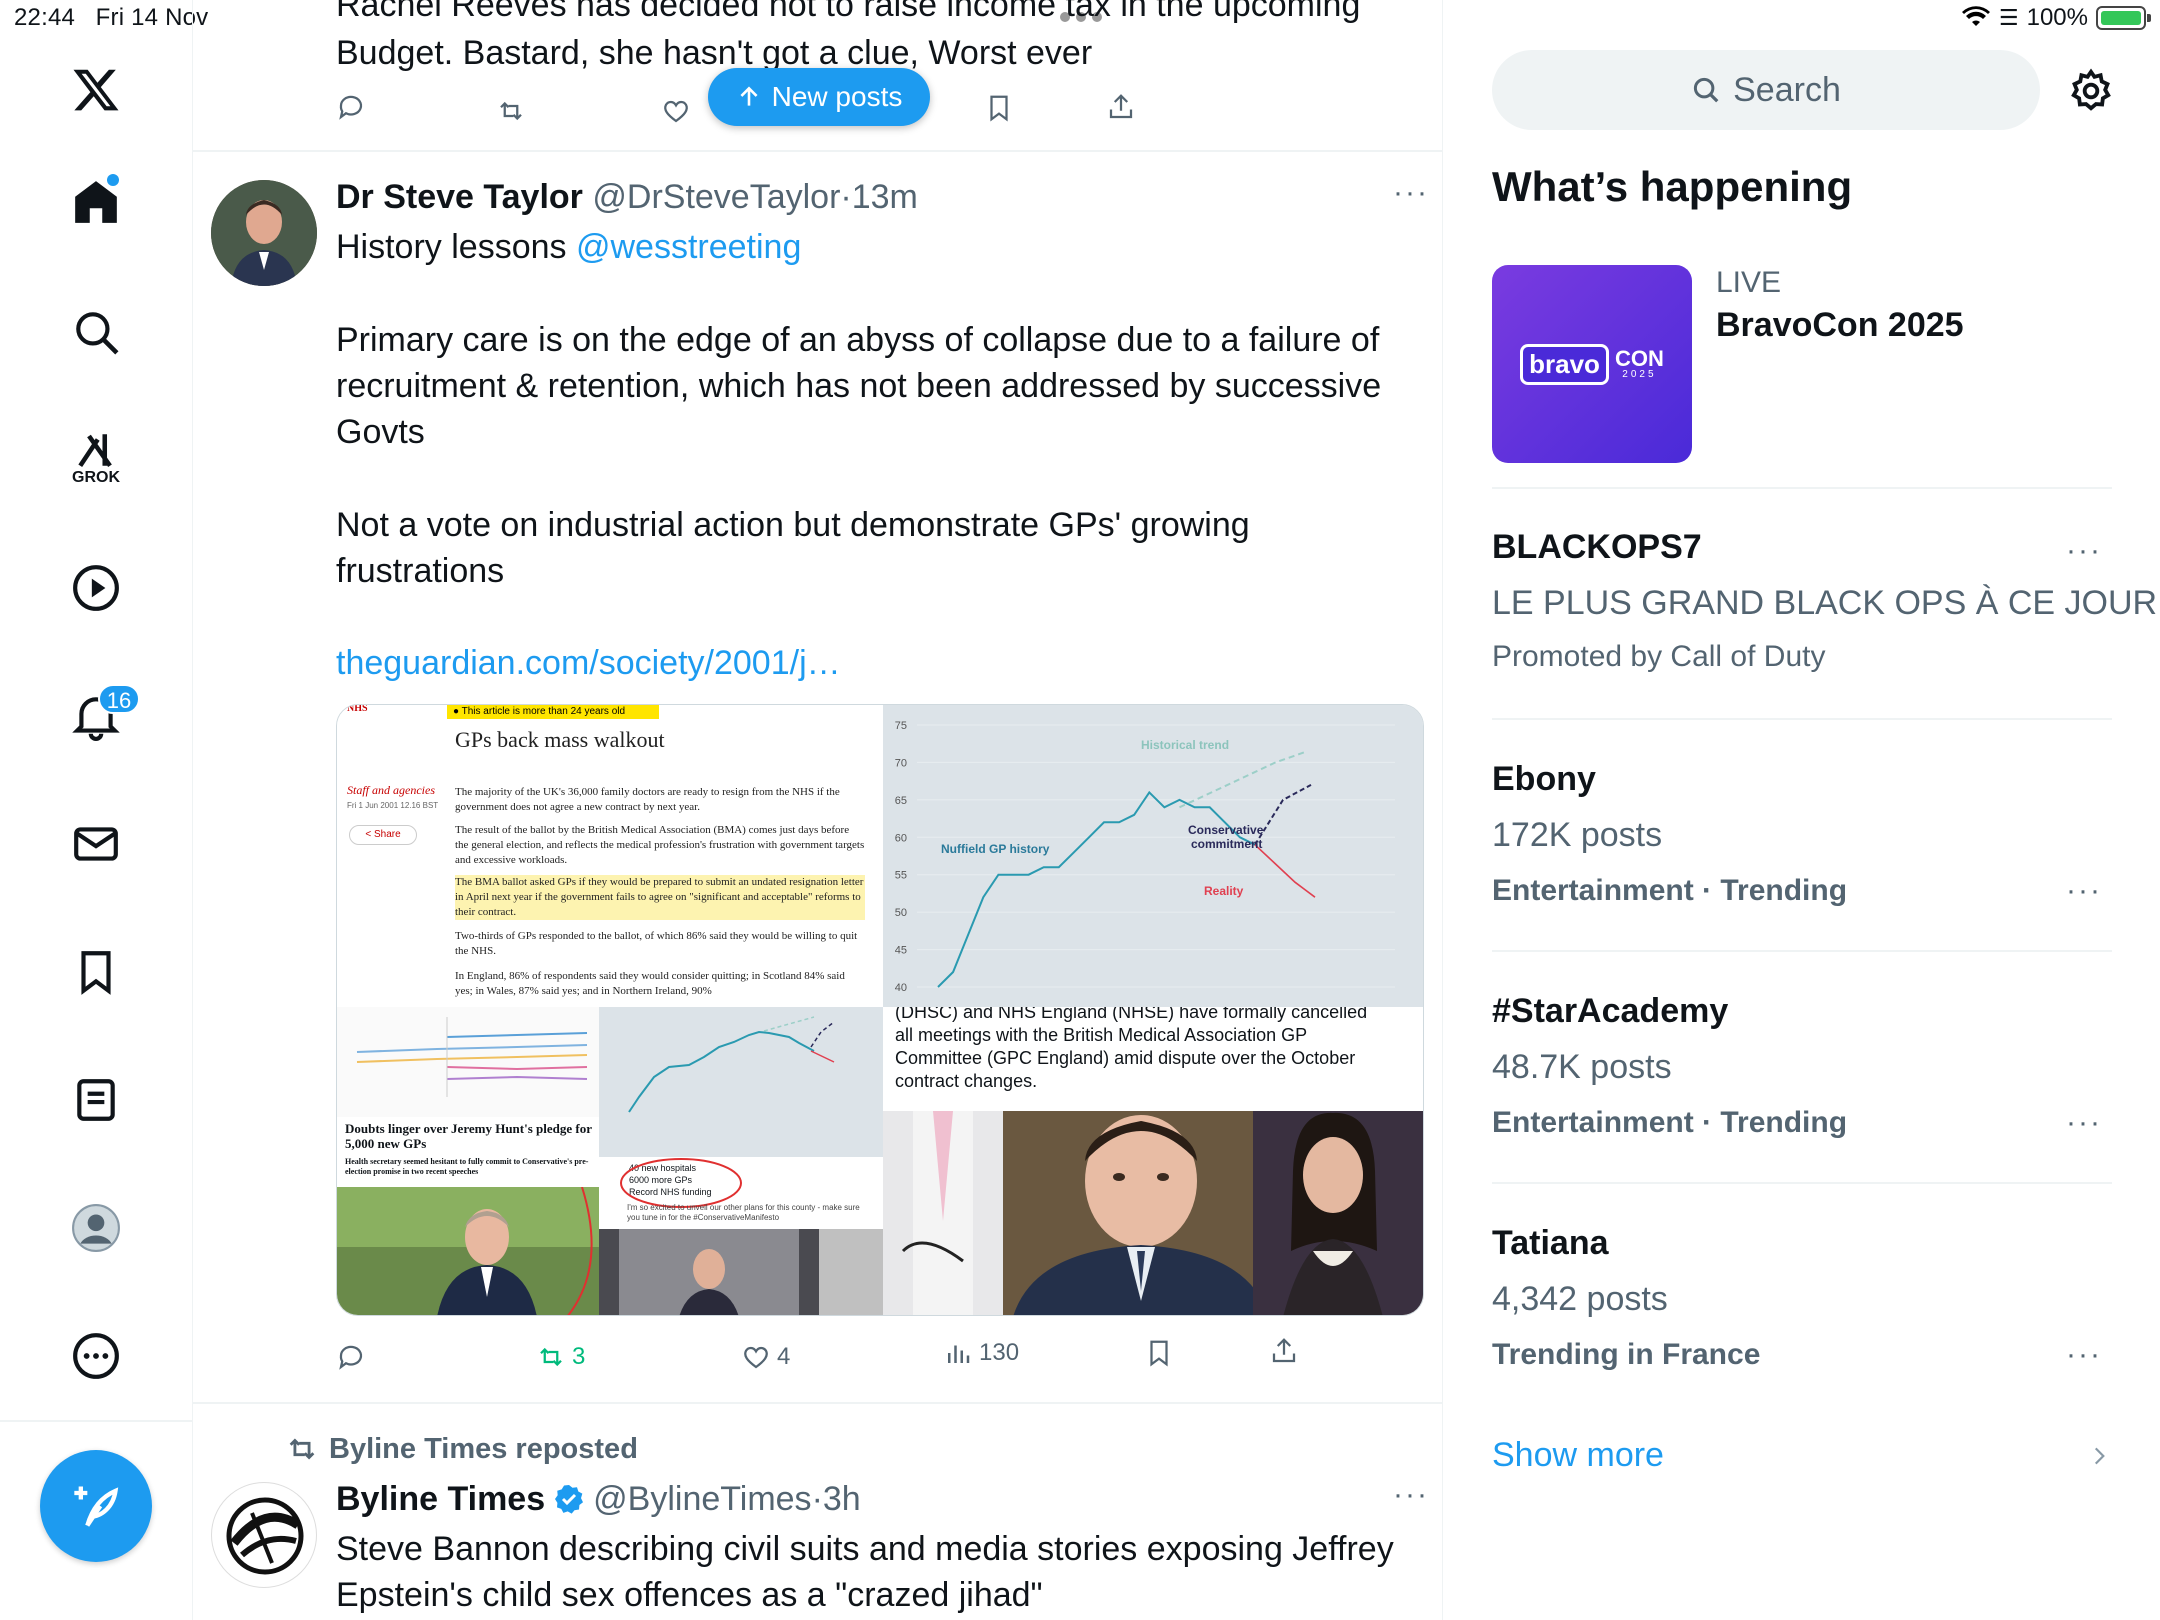  What do you see at coordinates (901, 988) in the screenshot?
I see `chart-ytick-label: 40` at bounding box center [901, 988].